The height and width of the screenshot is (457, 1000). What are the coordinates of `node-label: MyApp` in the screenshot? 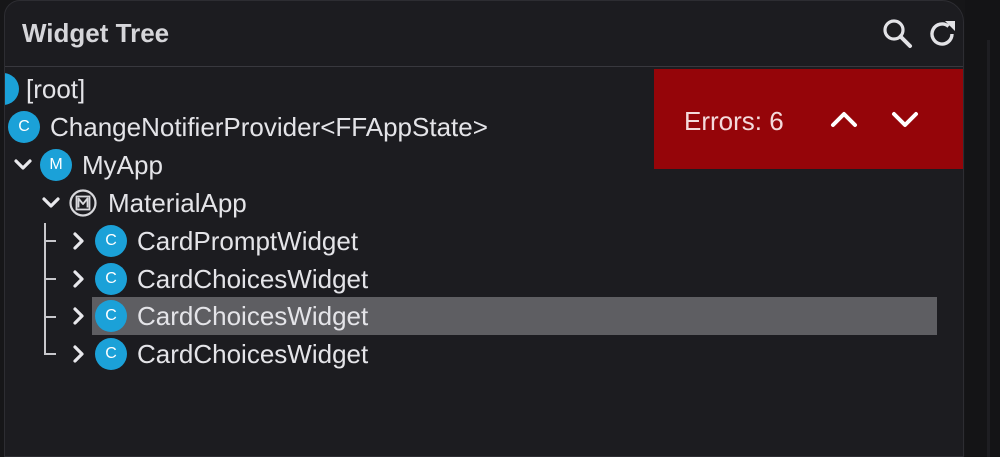 It's located at (122, 164).